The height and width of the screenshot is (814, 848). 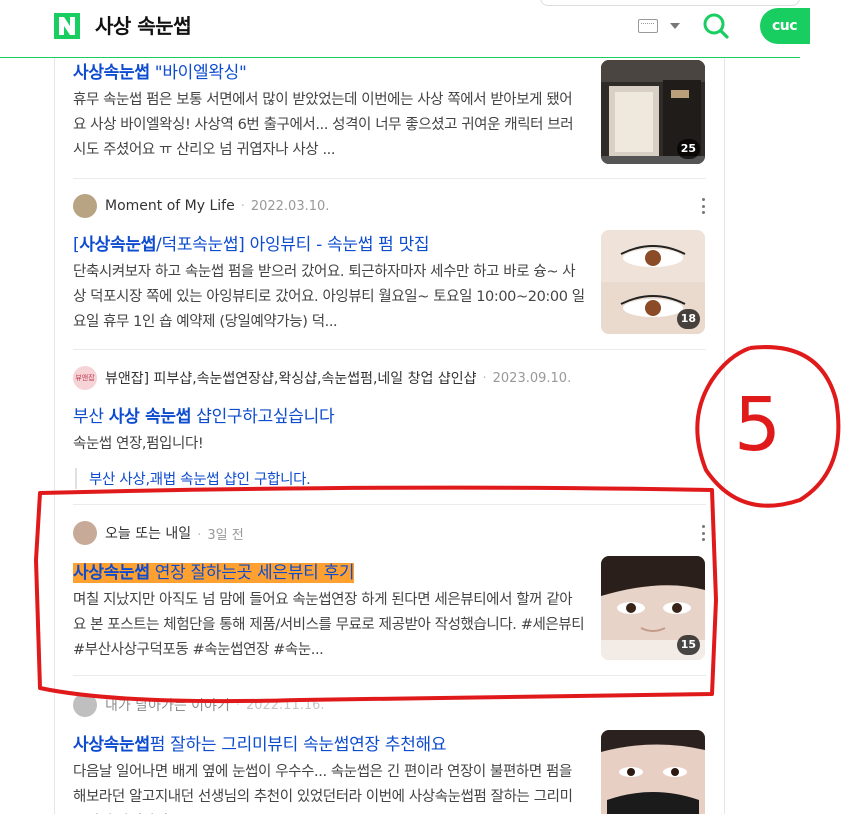 What do you see at coordinates (214, 570) in the screenshot?
I see `post-title: 사상속눈썹 연장 잘하는곳 세은뷰티 후기` at bounding box center [214, 570].